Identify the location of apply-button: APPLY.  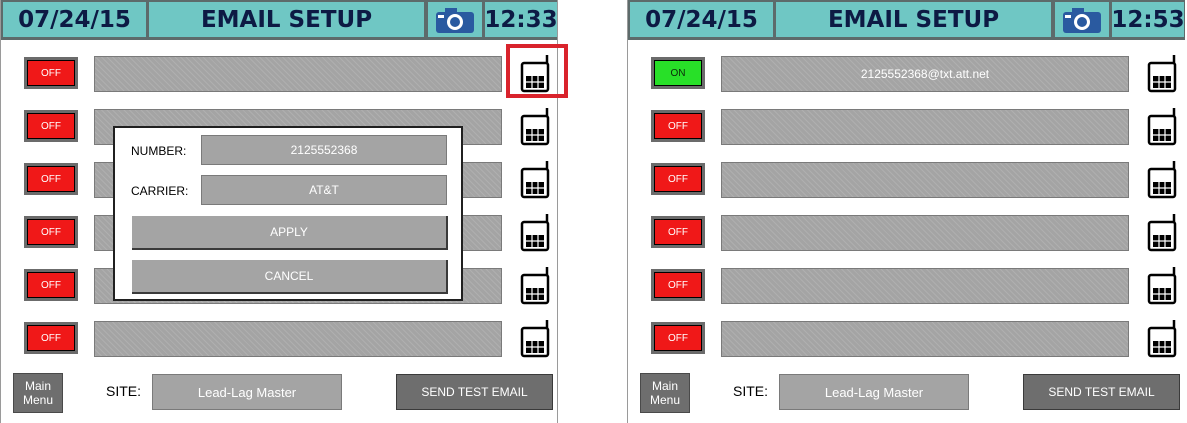
(290, 233).